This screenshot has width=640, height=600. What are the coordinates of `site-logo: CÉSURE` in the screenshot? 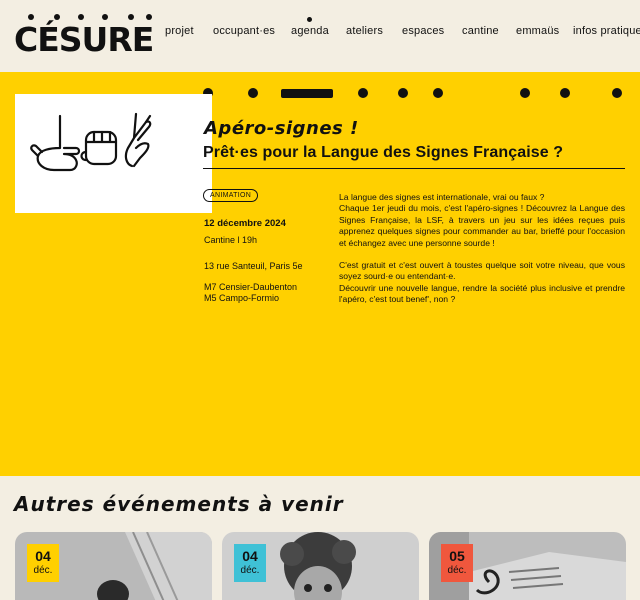 It's located at (84, 40).